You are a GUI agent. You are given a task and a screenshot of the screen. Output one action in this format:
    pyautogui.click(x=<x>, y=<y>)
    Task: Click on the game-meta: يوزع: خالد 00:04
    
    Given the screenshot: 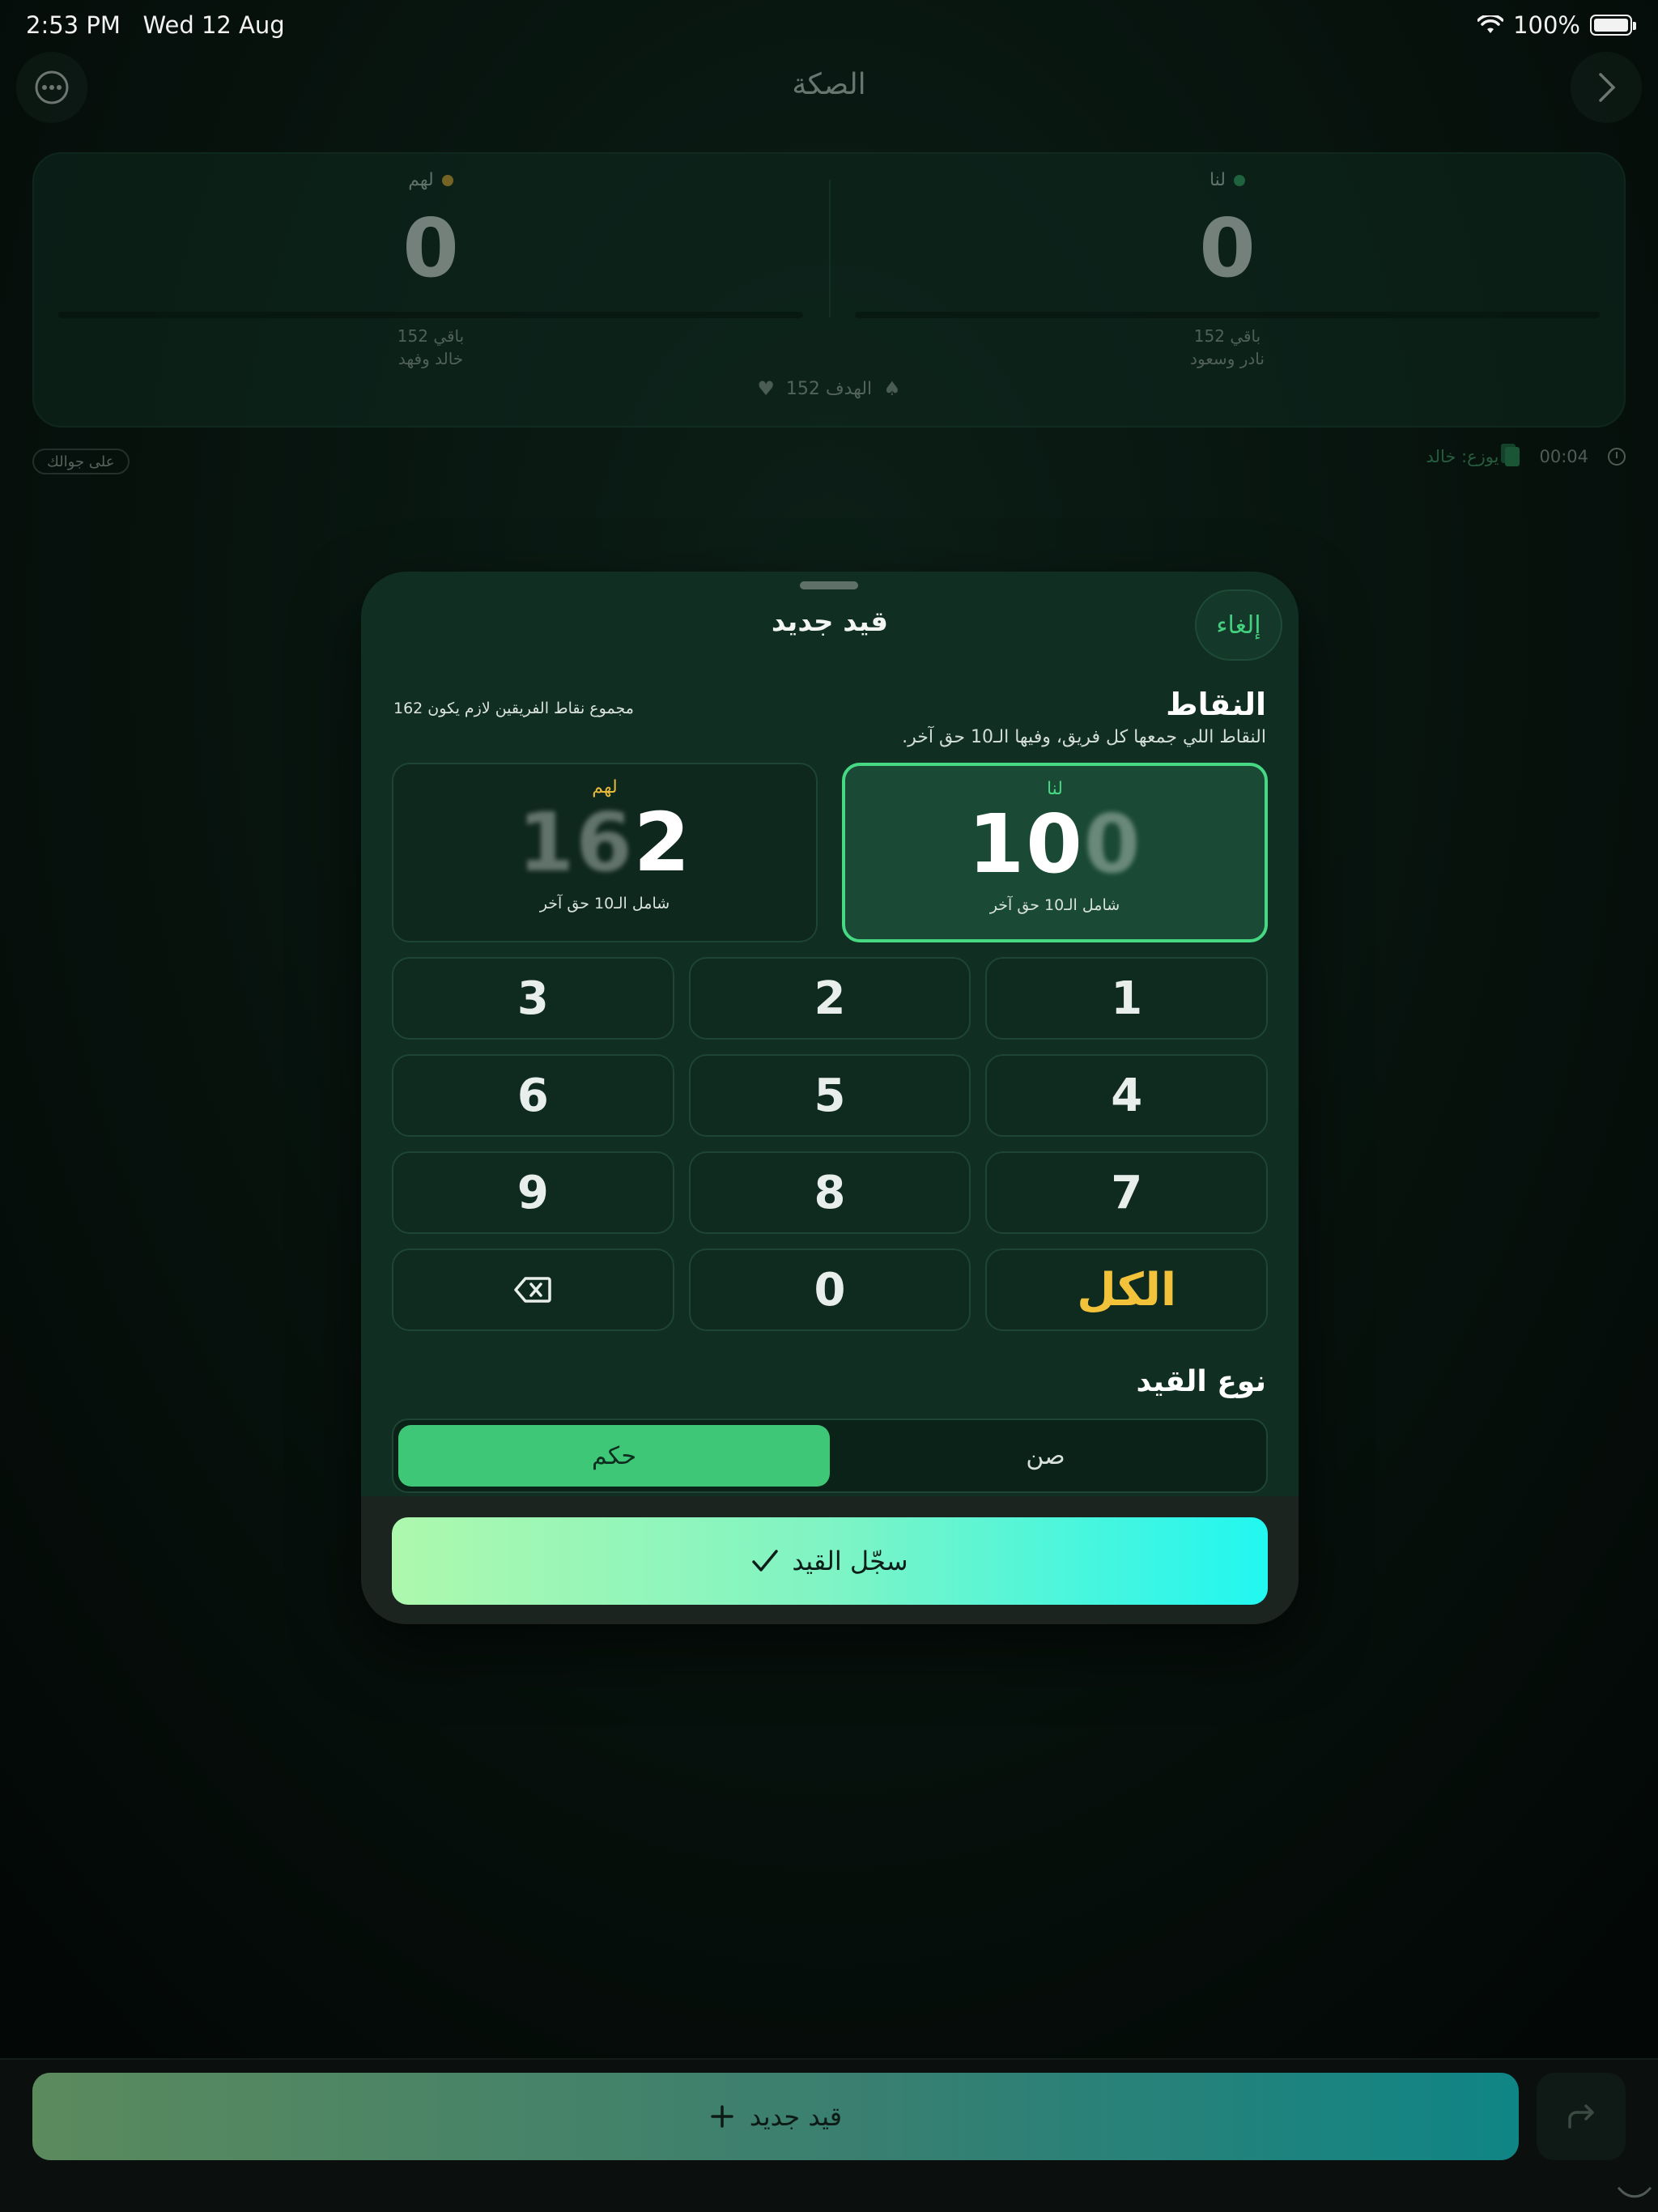 What is the action you would take?
    pyautogui.click(x=1526, y=456)
    